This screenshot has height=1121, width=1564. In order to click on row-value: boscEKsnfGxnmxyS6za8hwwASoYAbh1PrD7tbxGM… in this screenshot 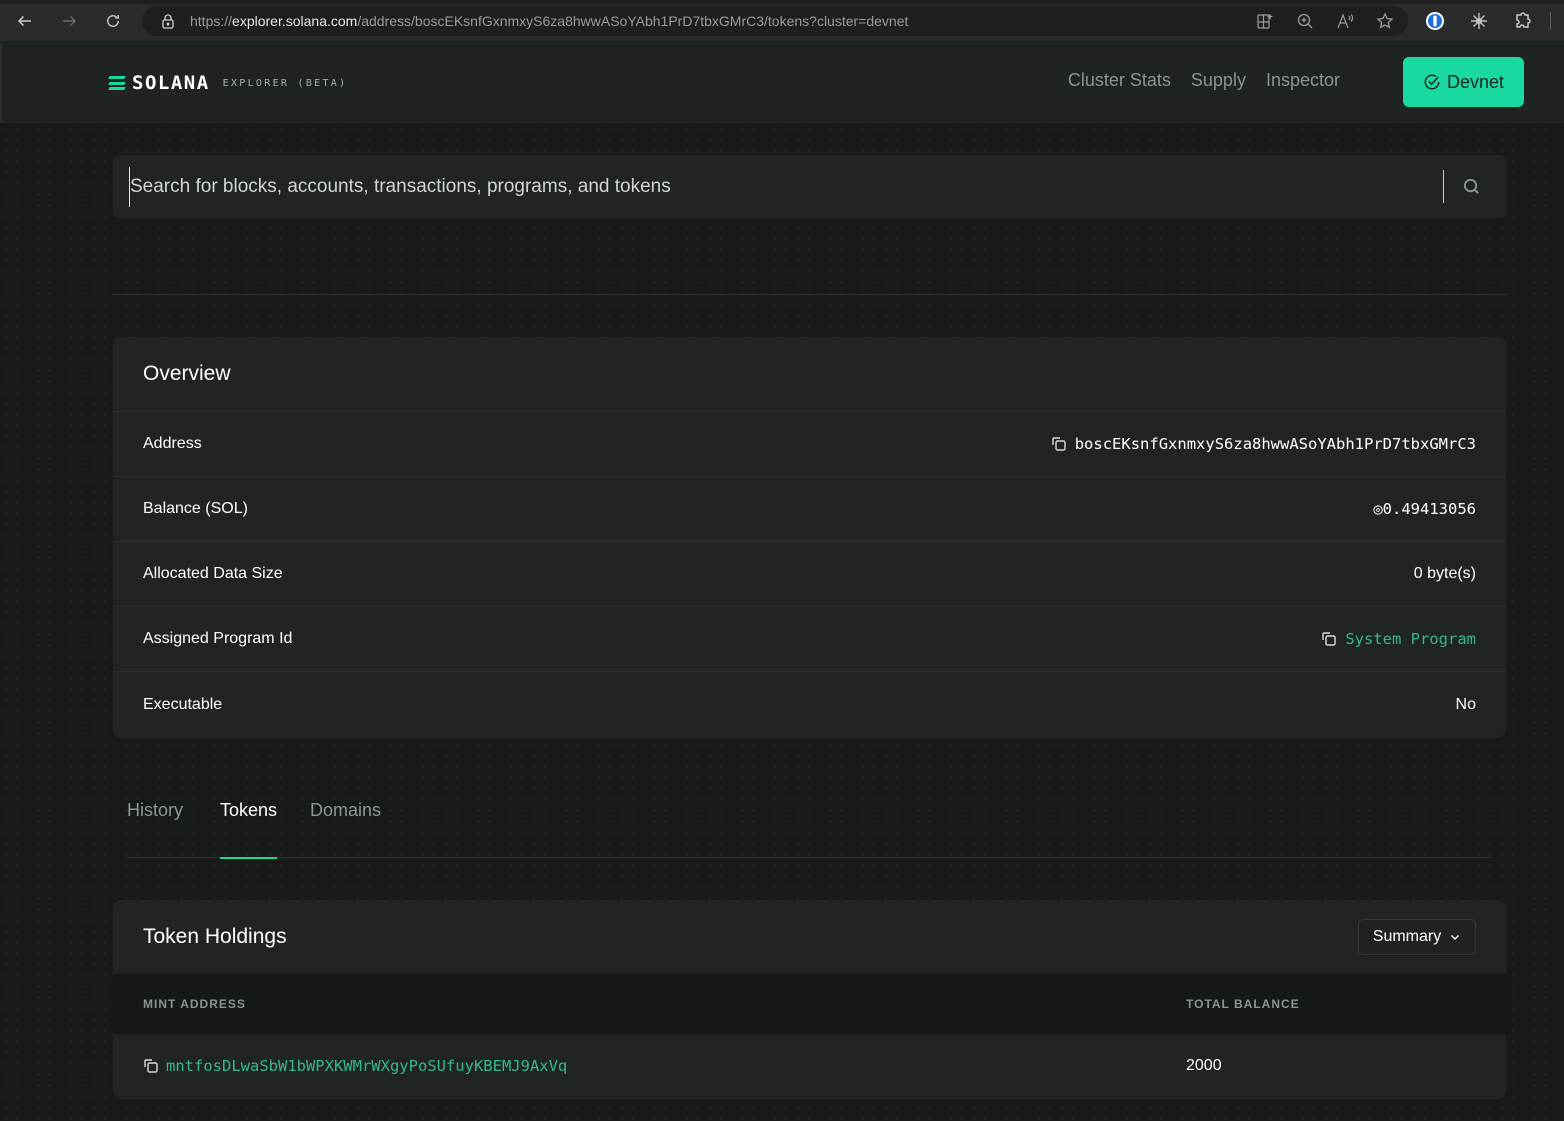, I will do `click(1263, 444)`.